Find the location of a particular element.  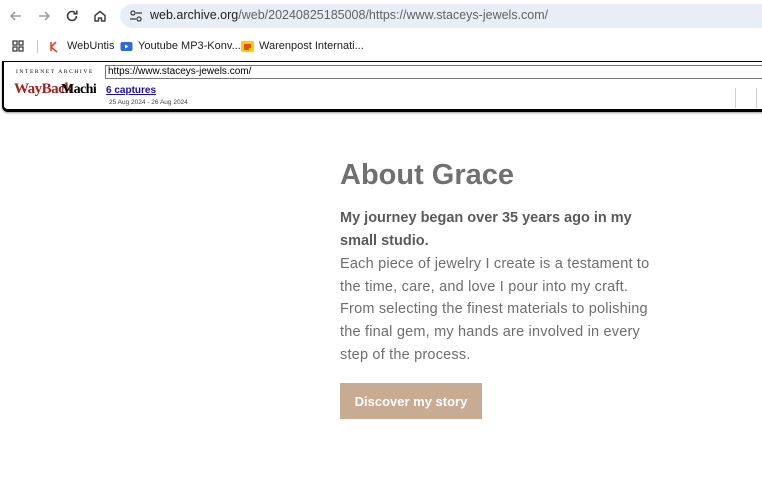

svg-text: Machine is located at coordinates (78, 89).